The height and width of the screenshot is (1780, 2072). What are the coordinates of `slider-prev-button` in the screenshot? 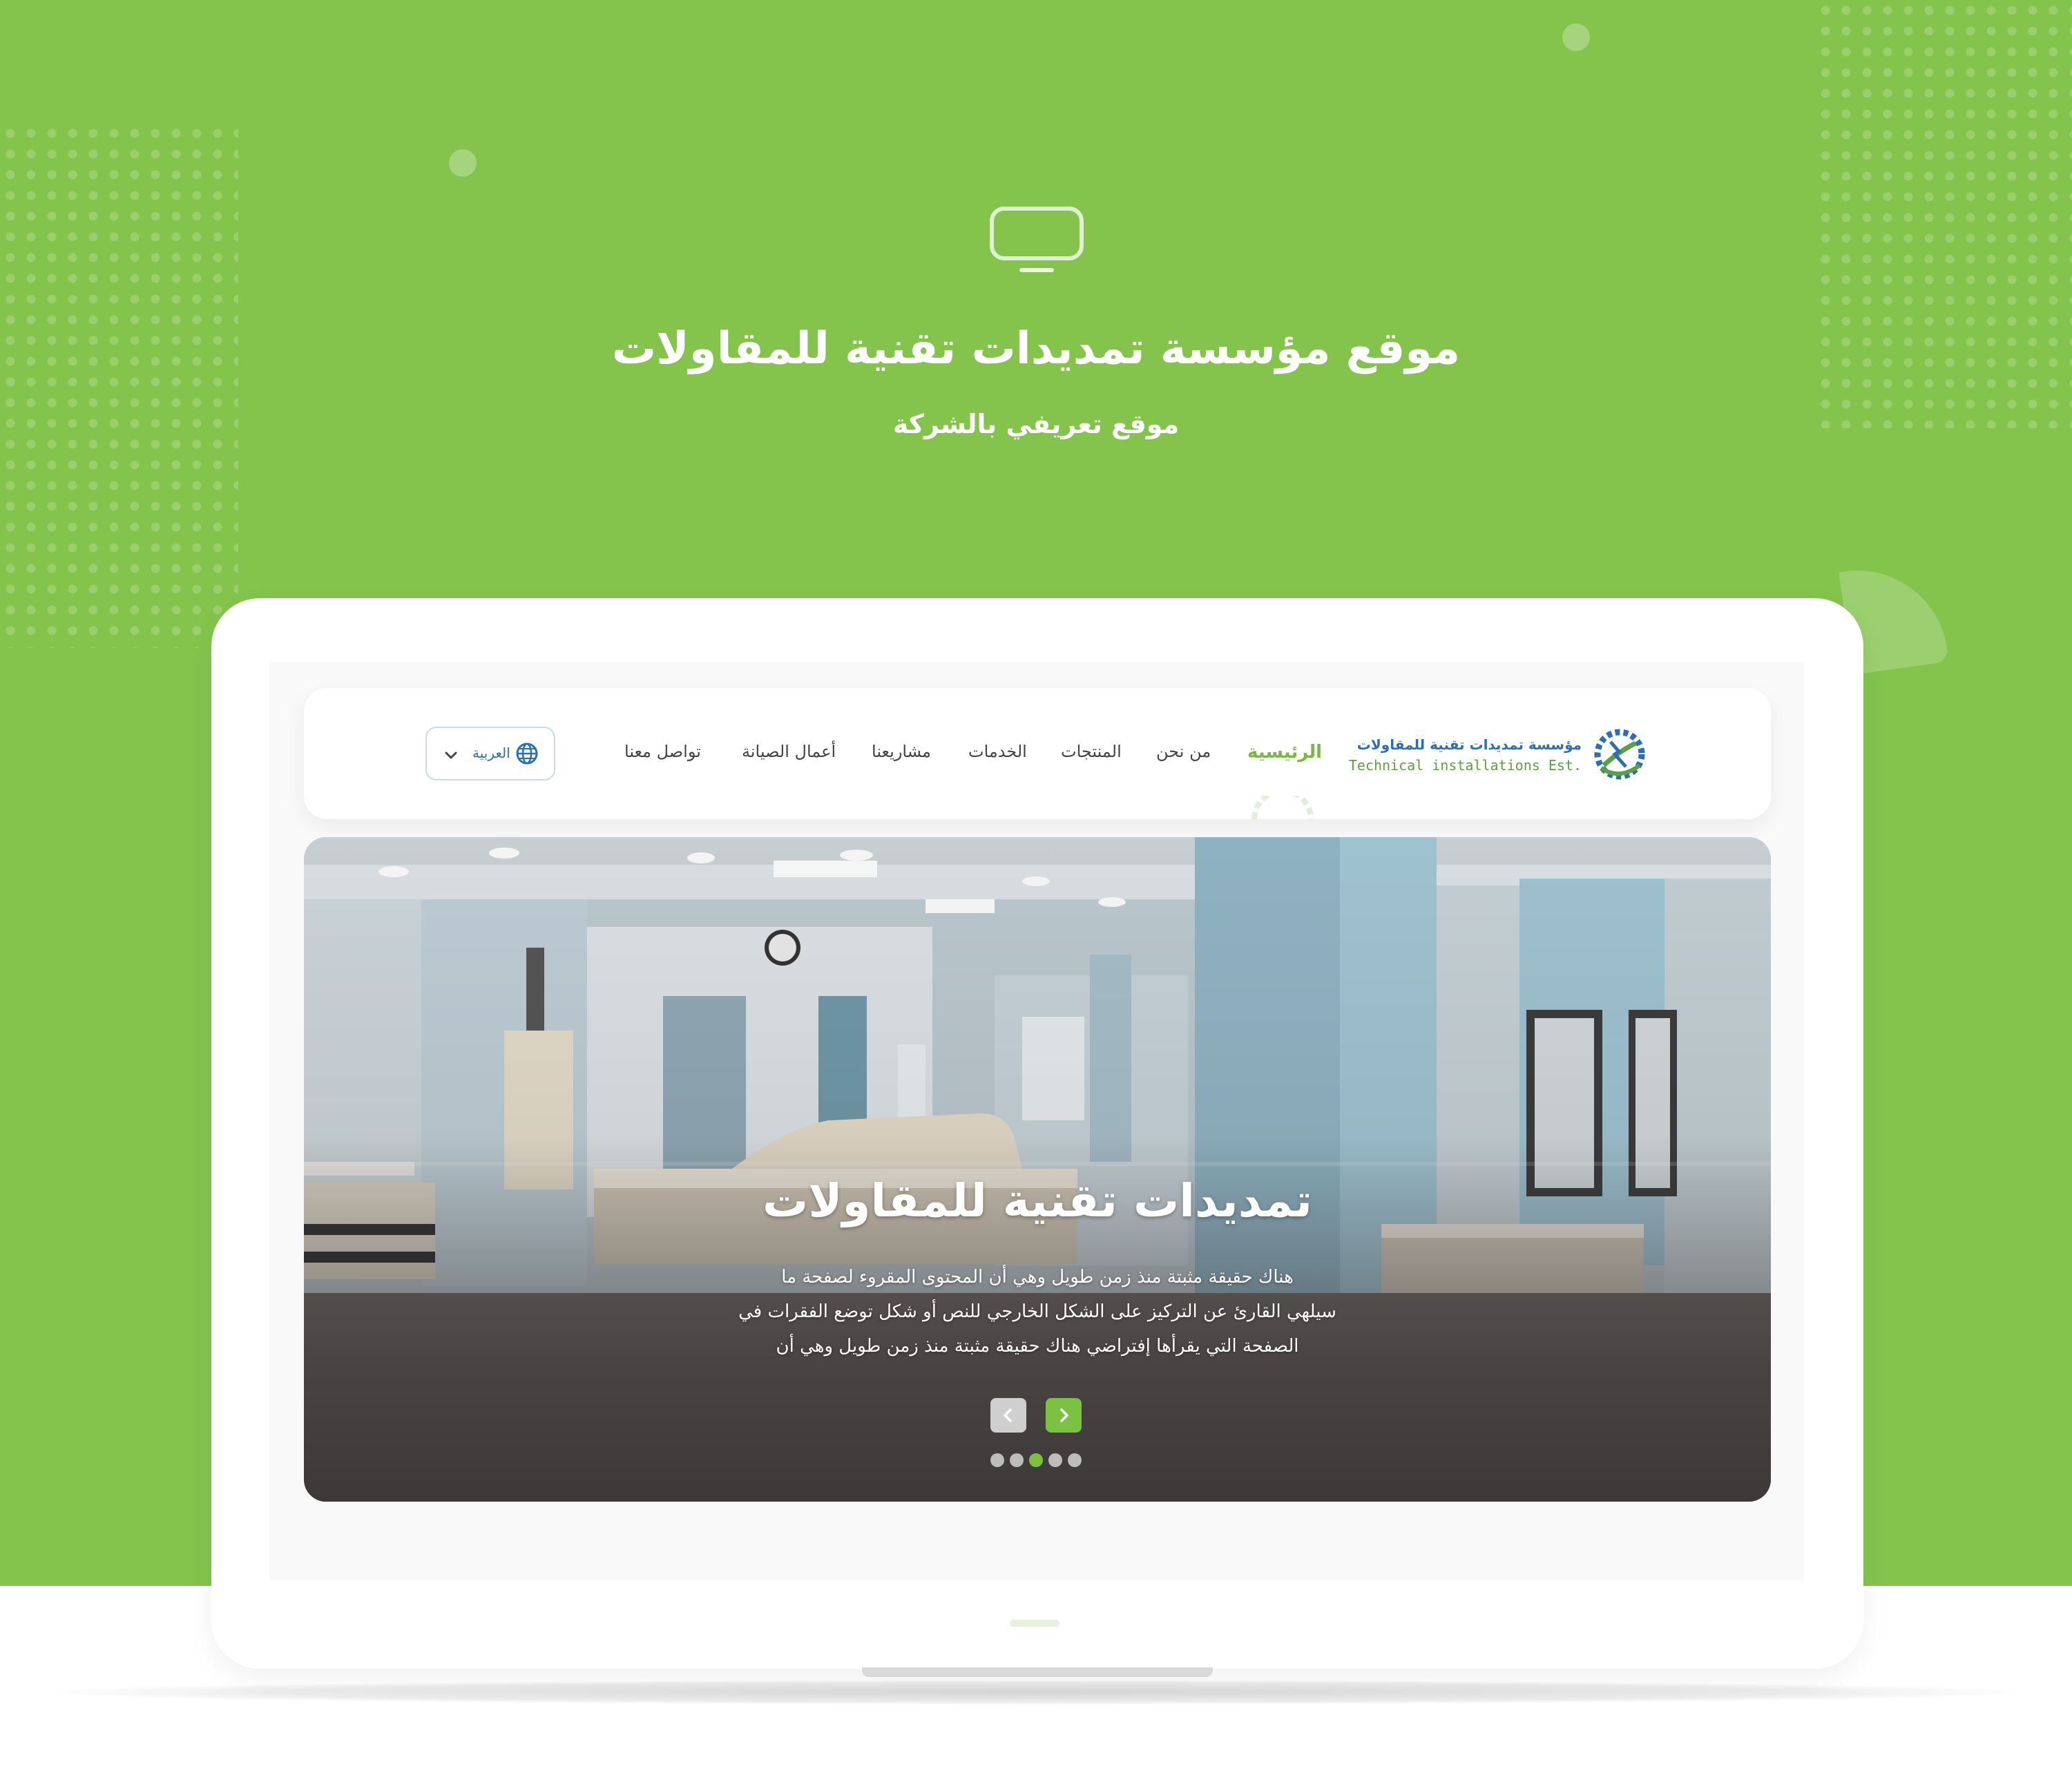 It's located at (1008, 1416).